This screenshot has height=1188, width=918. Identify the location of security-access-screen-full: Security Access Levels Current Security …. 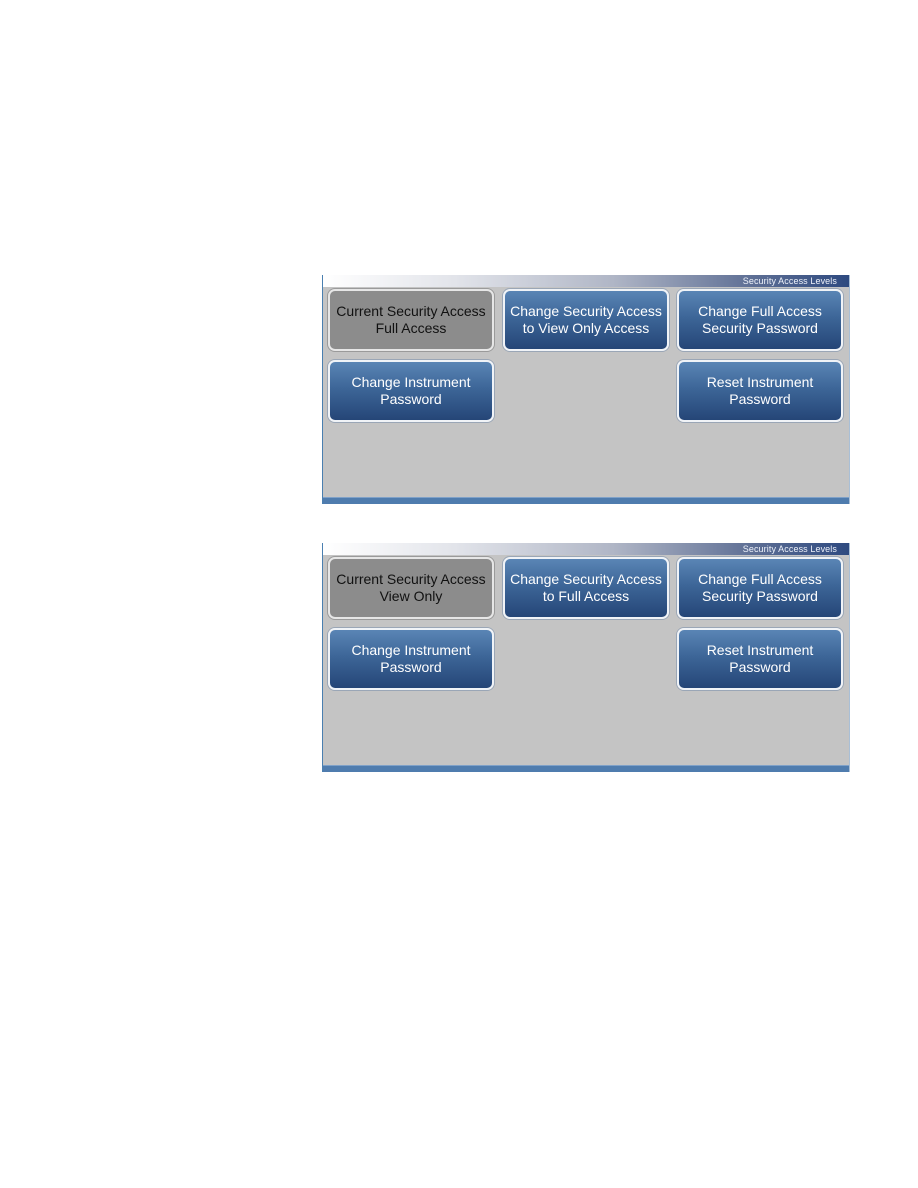
(586, 389).